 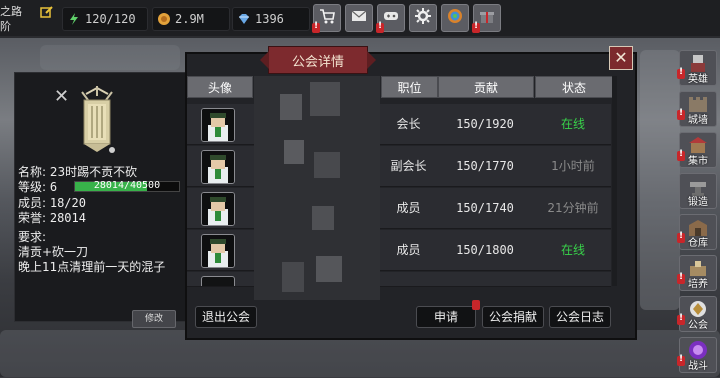 I want to click on sidenav-item-training: 培养, so click(x=697, y=273).